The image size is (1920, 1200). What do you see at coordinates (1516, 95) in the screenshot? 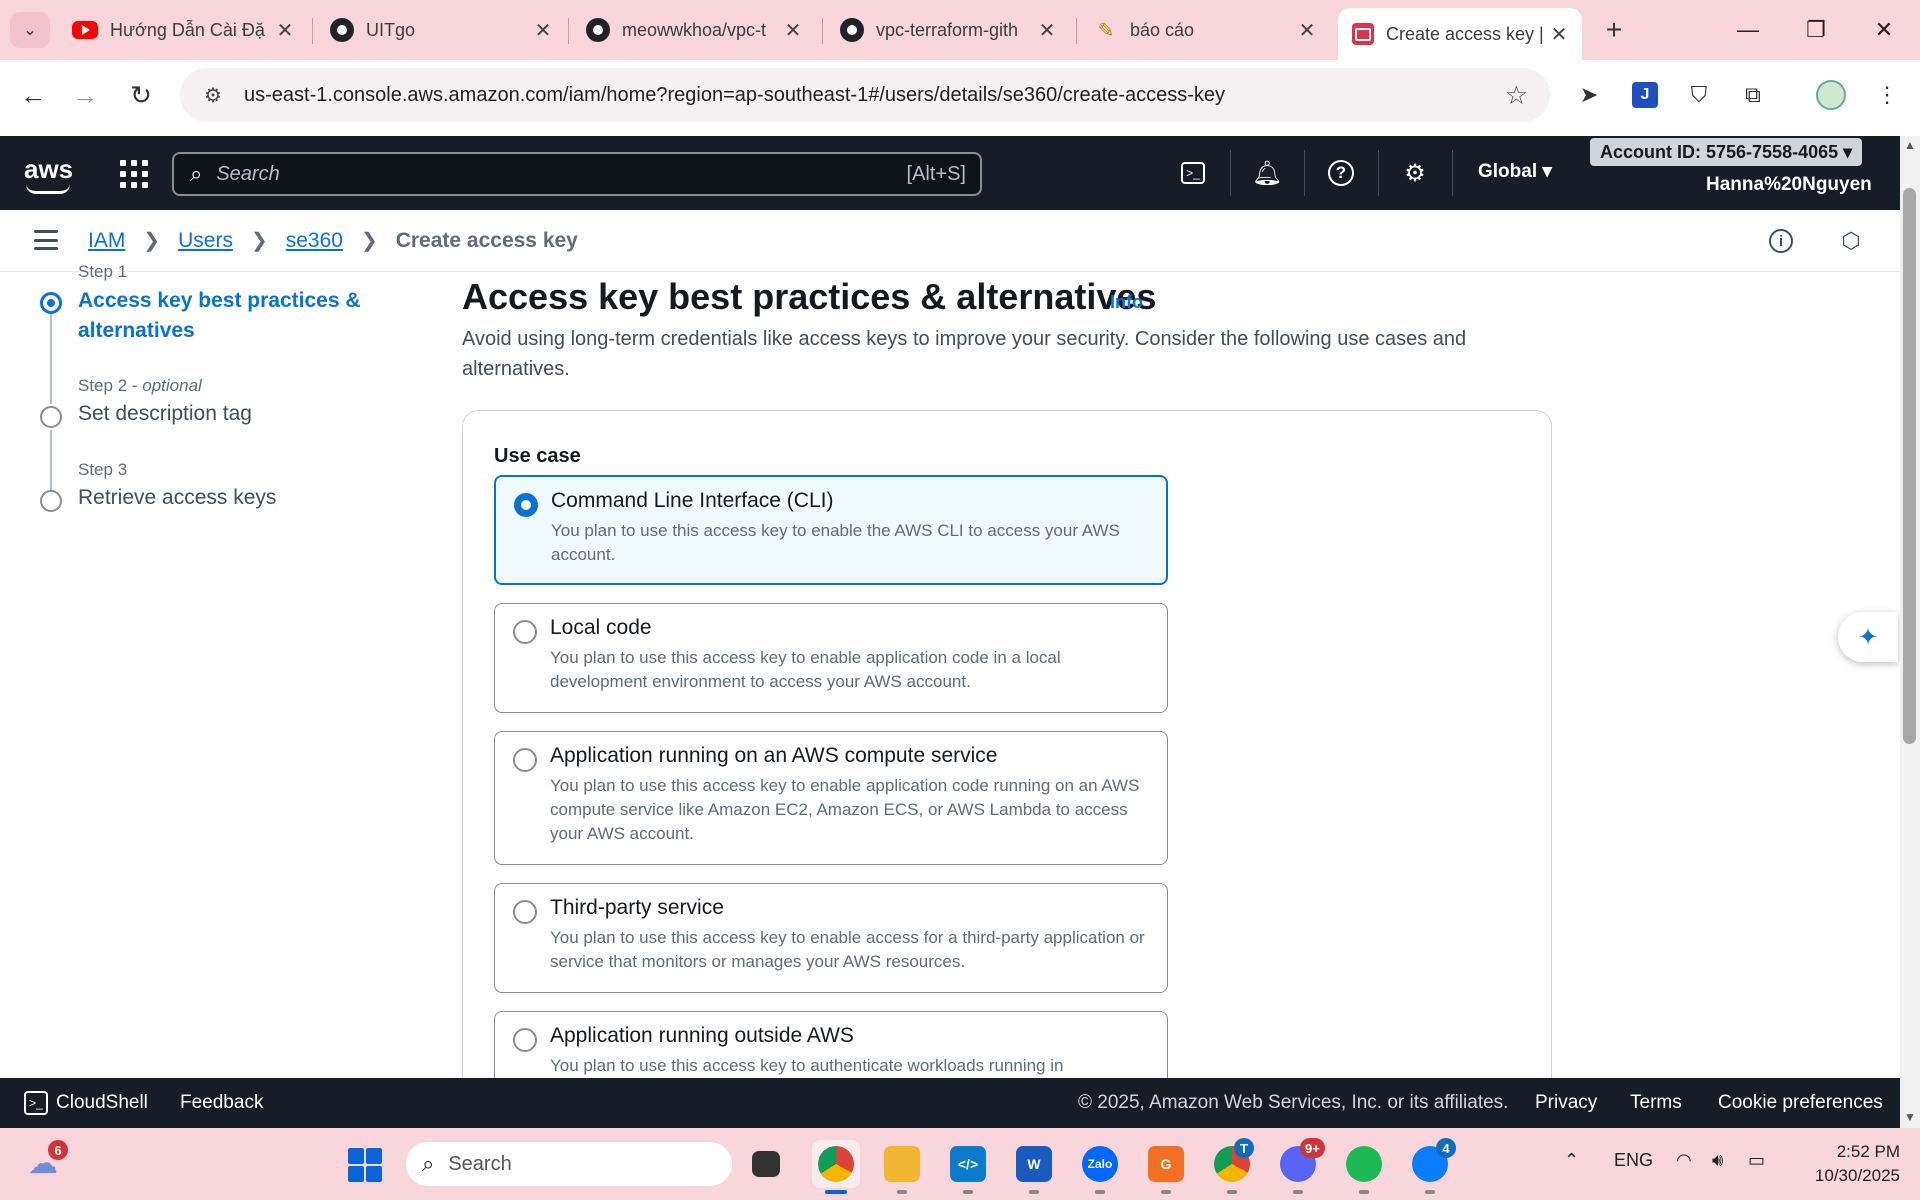
I see `bookmark-star-icon: ☆` at bounding box center [1516, 95].